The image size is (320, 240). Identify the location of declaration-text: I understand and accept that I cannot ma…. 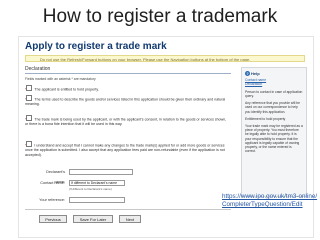
(125, 150).